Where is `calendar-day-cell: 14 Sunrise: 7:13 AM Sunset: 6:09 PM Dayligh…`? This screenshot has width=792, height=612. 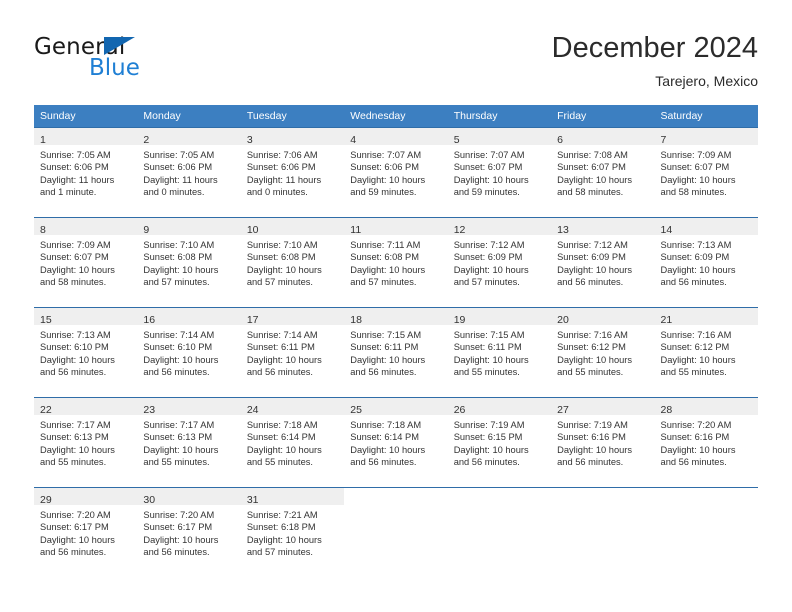
calendar-day-cell: 14 Sunrise: 7:13 AM Sunset: 6:09 PM Dayligh… is located at coordinates (706, 262).